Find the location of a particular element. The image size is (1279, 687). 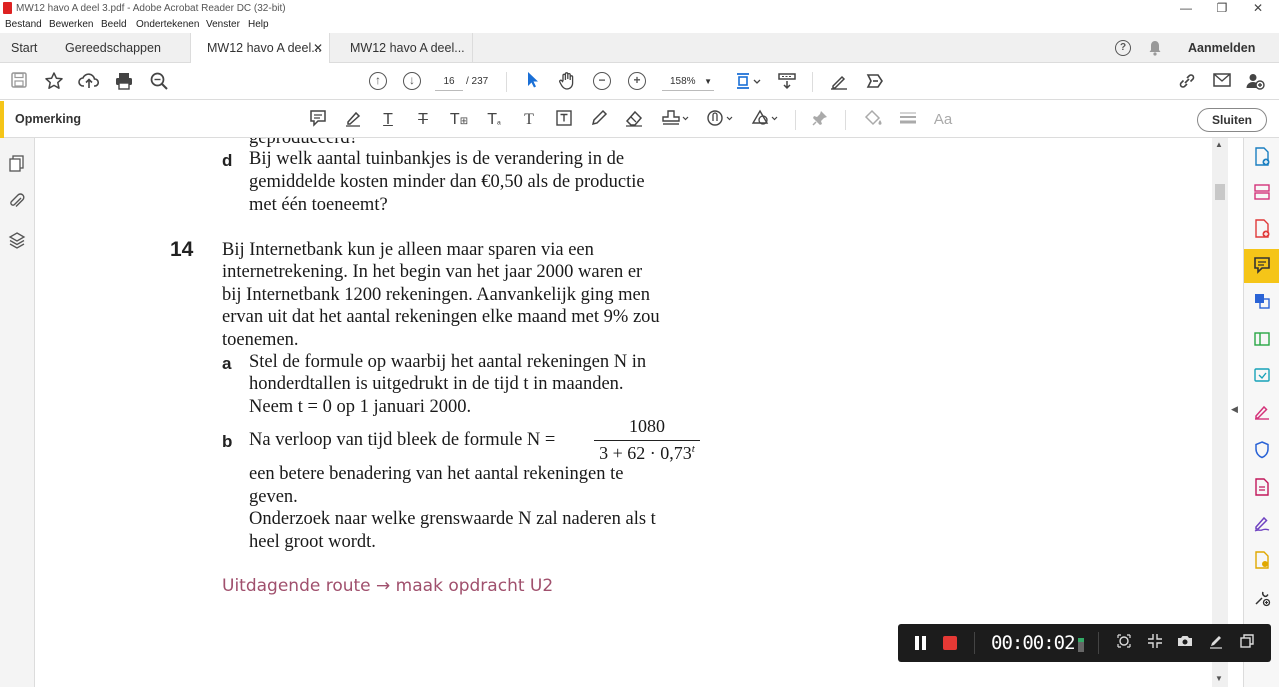

page-number-input: 16 is located at coordinates (449, 82).